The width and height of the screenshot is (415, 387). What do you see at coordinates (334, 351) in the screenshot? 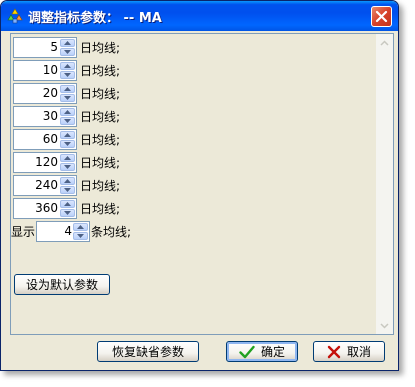
I see `x-icon` at bounding box center [334, 351].